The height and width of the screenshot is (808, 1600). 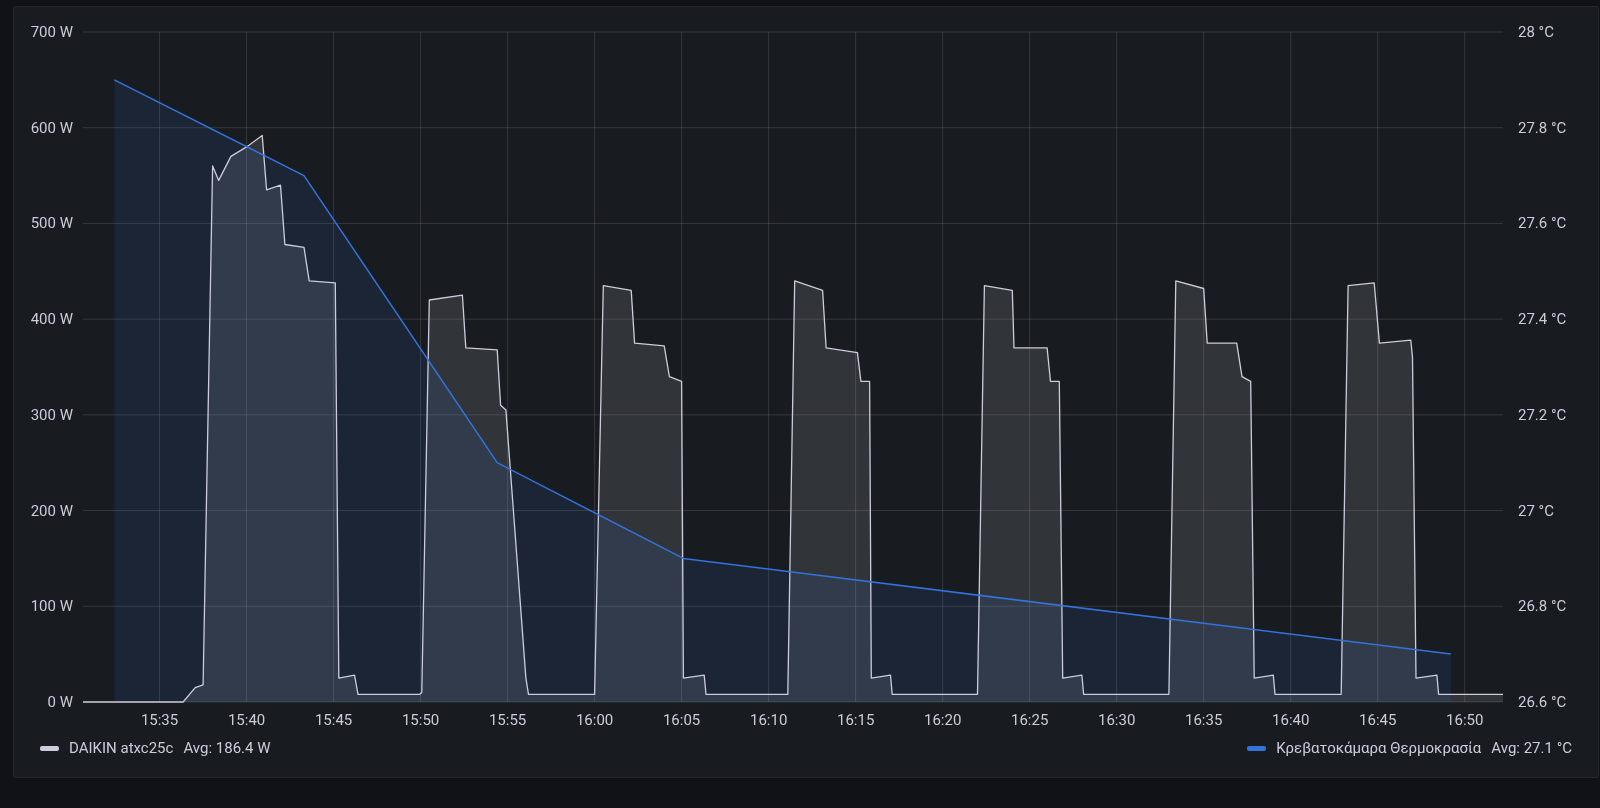 What do you see at coordinates (1117, 720) in the screenshot?
I see `axis-tick-label: 16:30` at bounding box center [1117, 720].